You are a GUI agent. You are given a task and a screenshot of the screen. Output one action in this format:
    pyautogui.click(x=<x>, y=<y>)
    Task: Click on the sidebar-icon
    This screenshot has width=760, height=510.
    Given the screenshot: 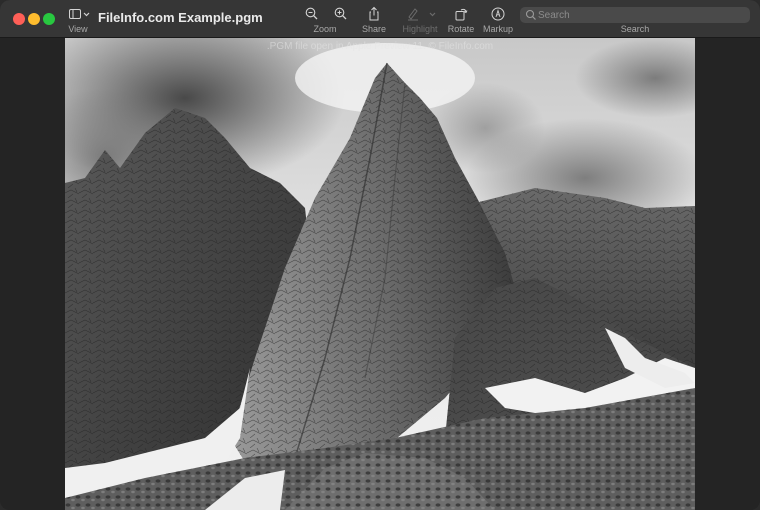 What is the action you would take?
    pyautogui.click(x=79, y=14)
    